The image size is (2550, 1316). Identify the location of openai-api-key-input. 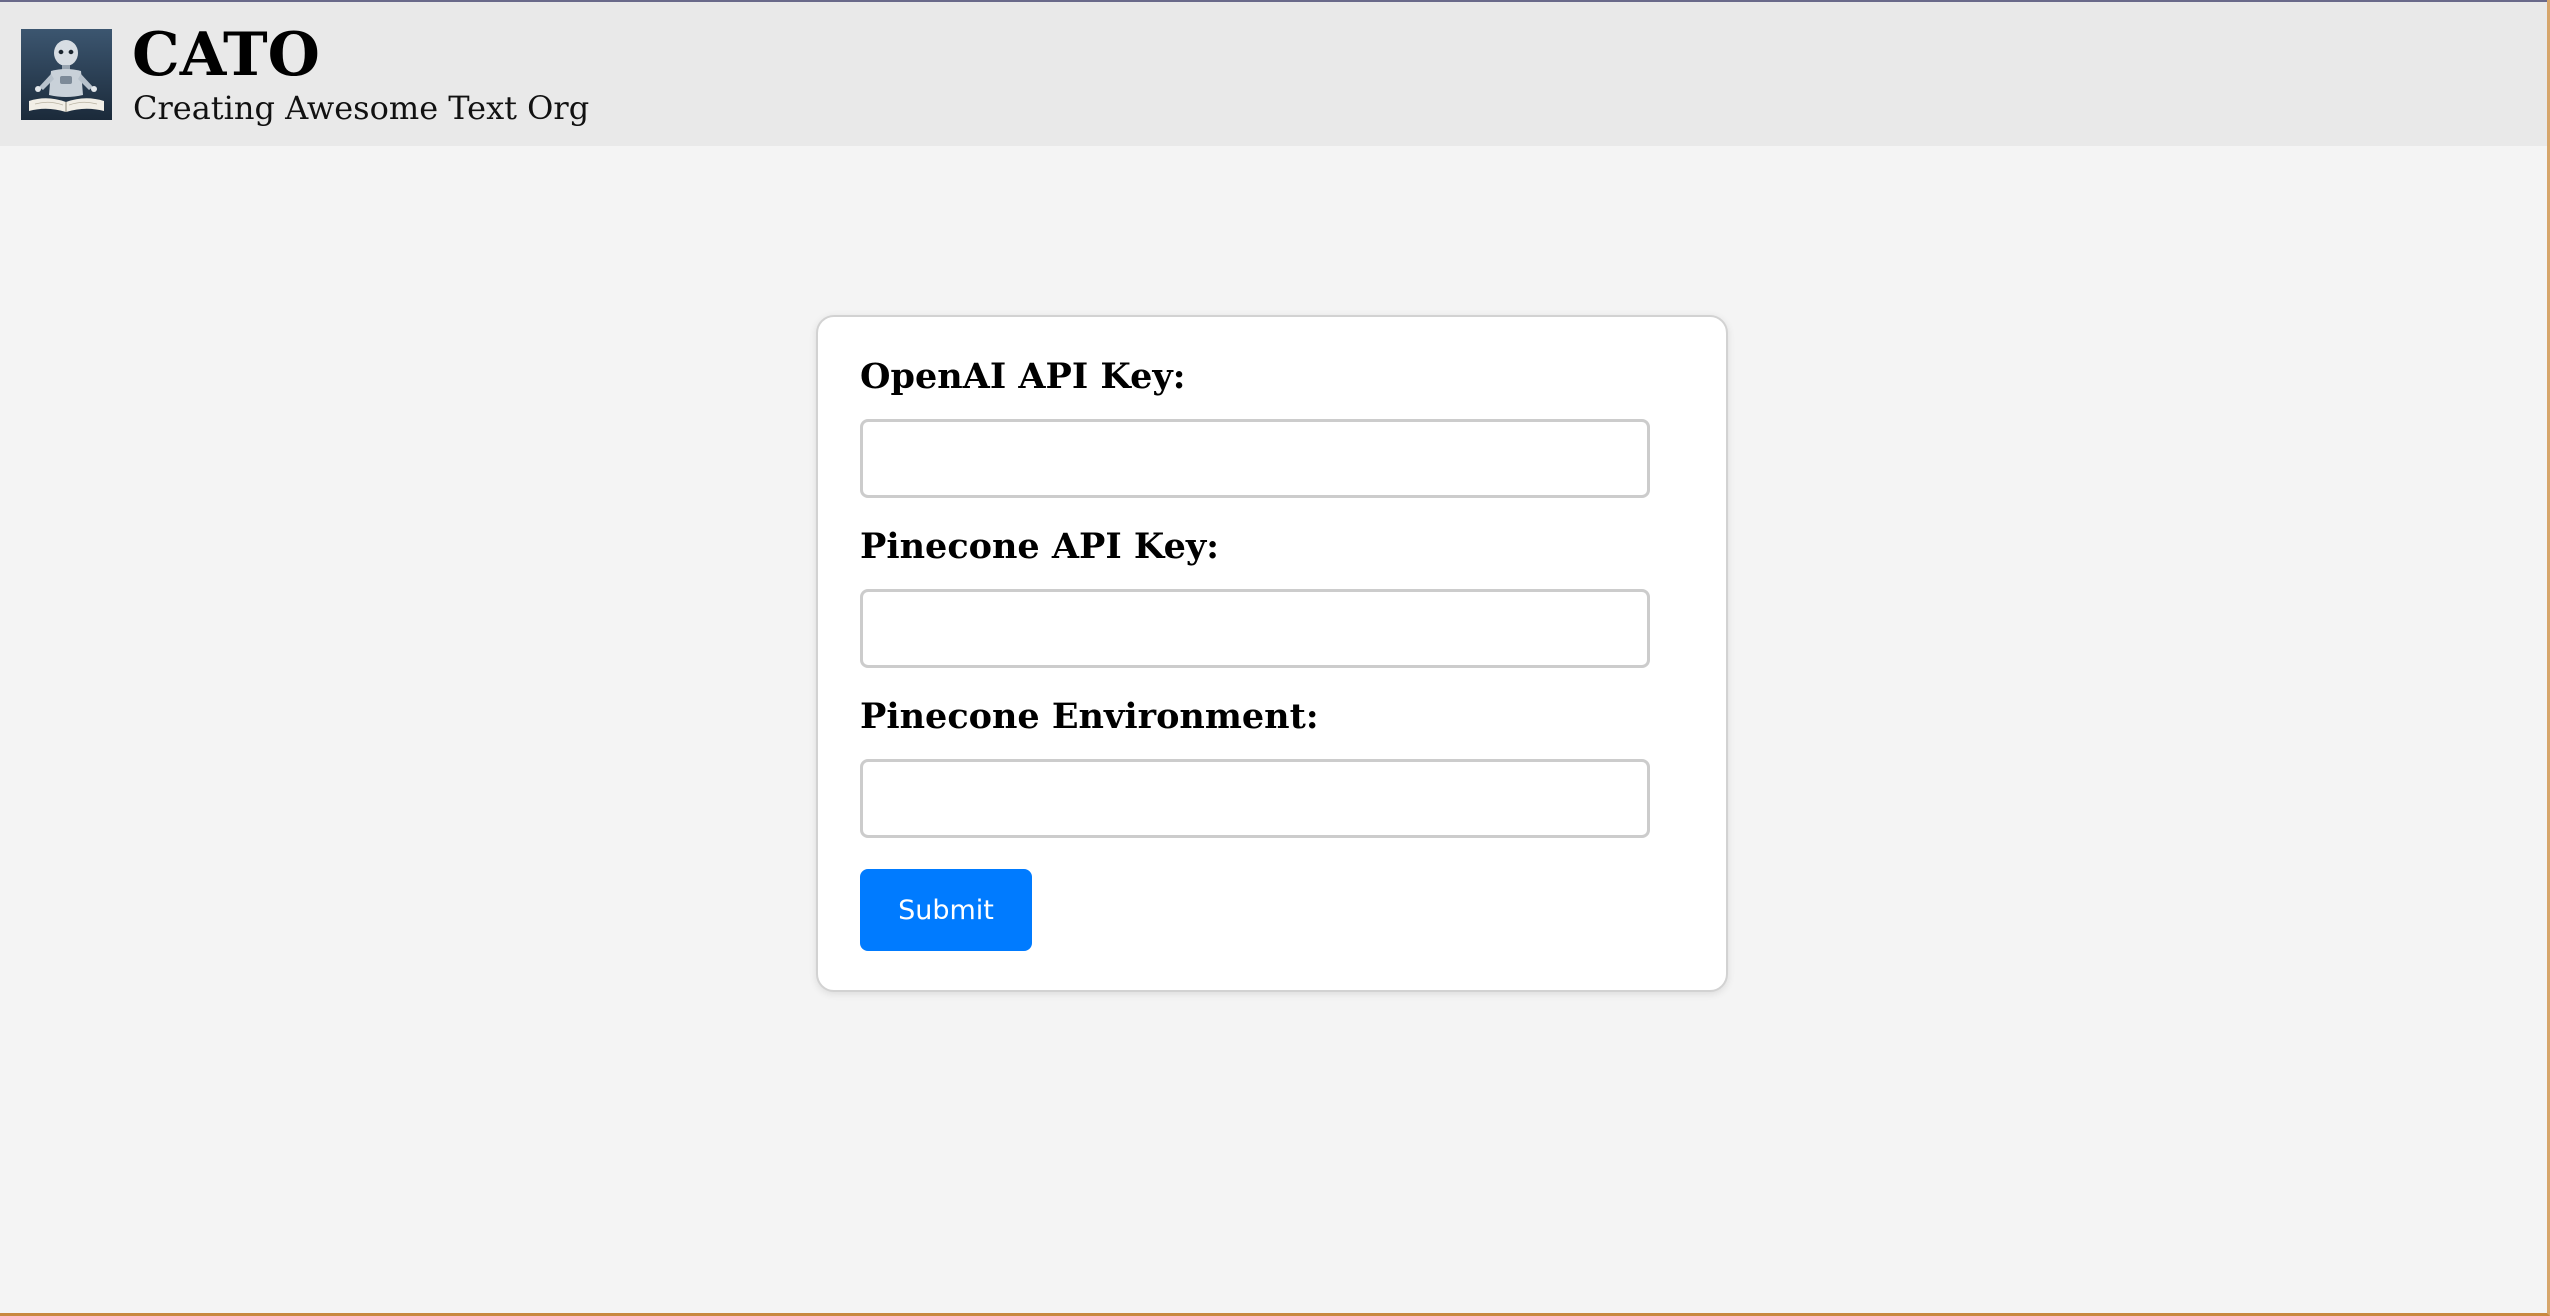
(1255, 458).